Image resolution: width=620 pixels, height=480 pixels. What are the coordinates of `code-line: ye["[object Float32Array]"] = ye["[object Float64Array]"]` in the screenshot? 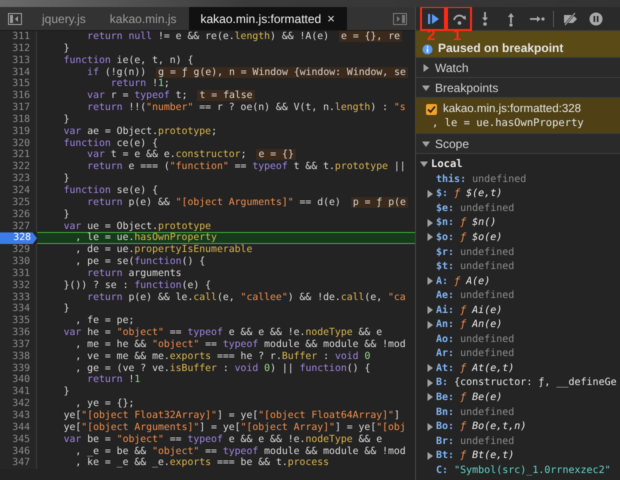 It's located at (231, 416).